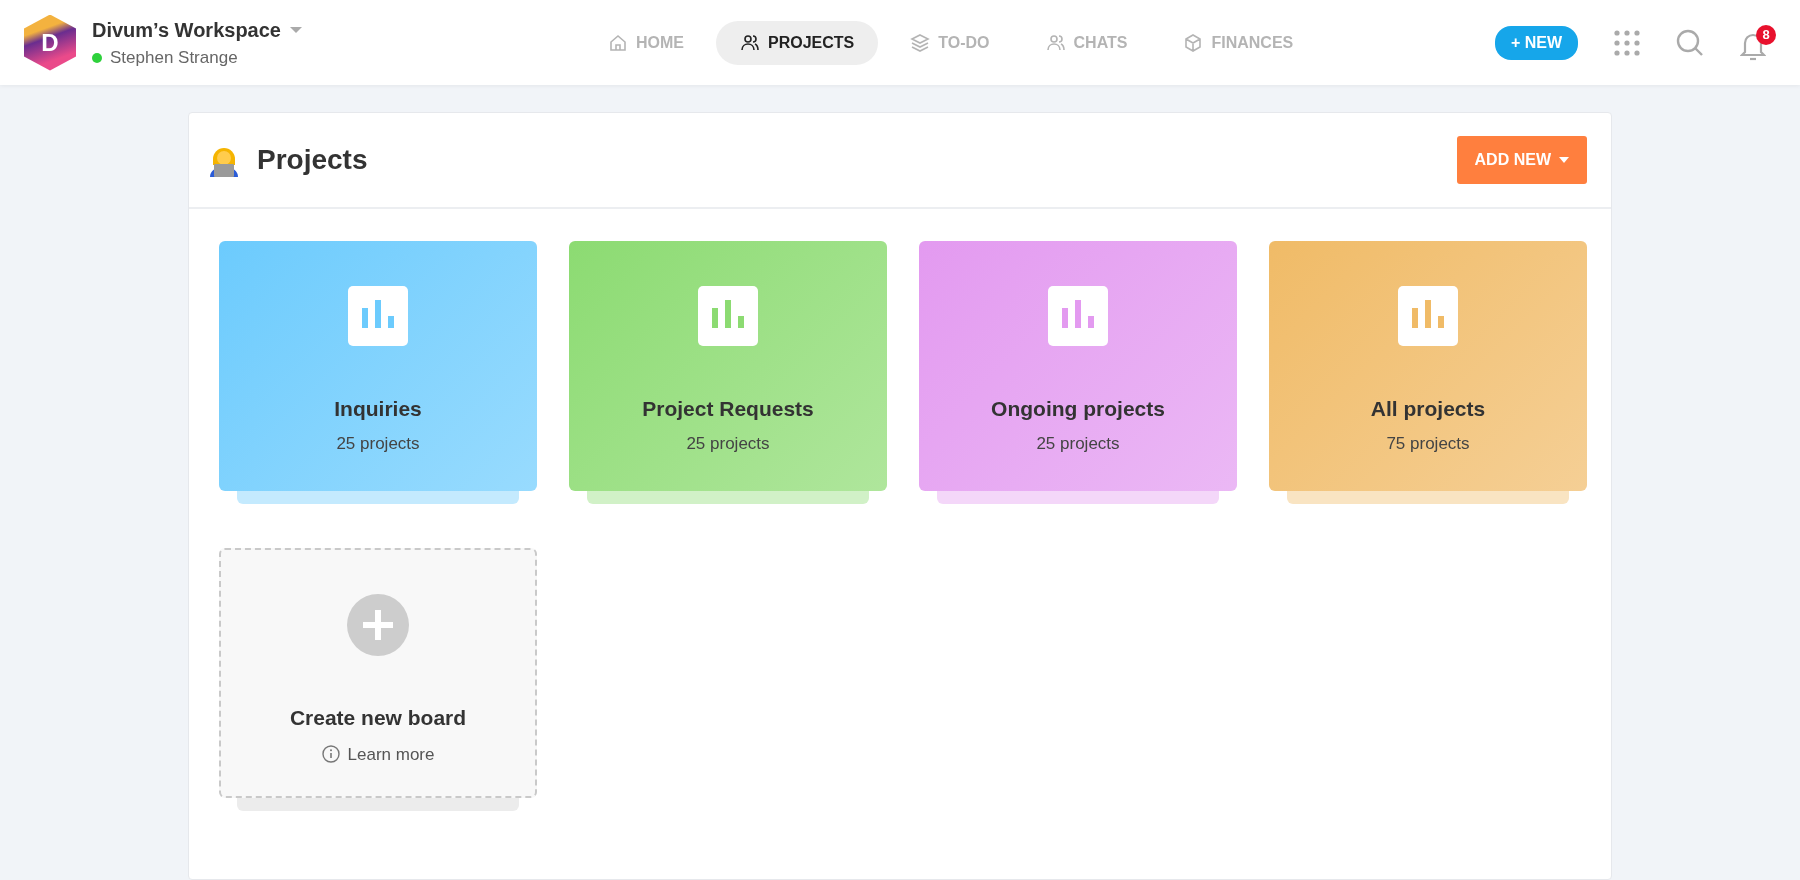 The height and width of the screenshot is (880, 1800). Describe the element at coordinates (378, 718) in the screenshot. I see `create-board-title: Create new board` at that location.